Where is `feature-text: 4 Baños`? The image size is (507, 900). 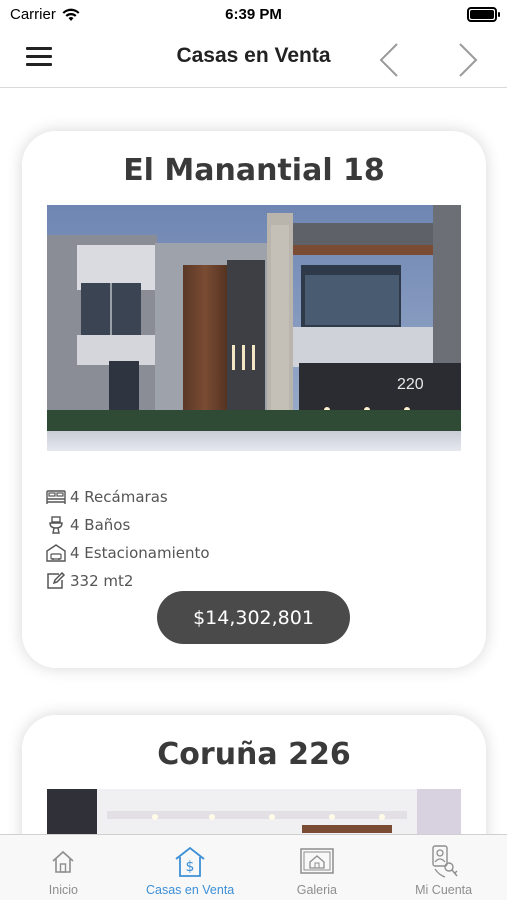
feature-text: 4 Baños is located at coordinates (100, 525).